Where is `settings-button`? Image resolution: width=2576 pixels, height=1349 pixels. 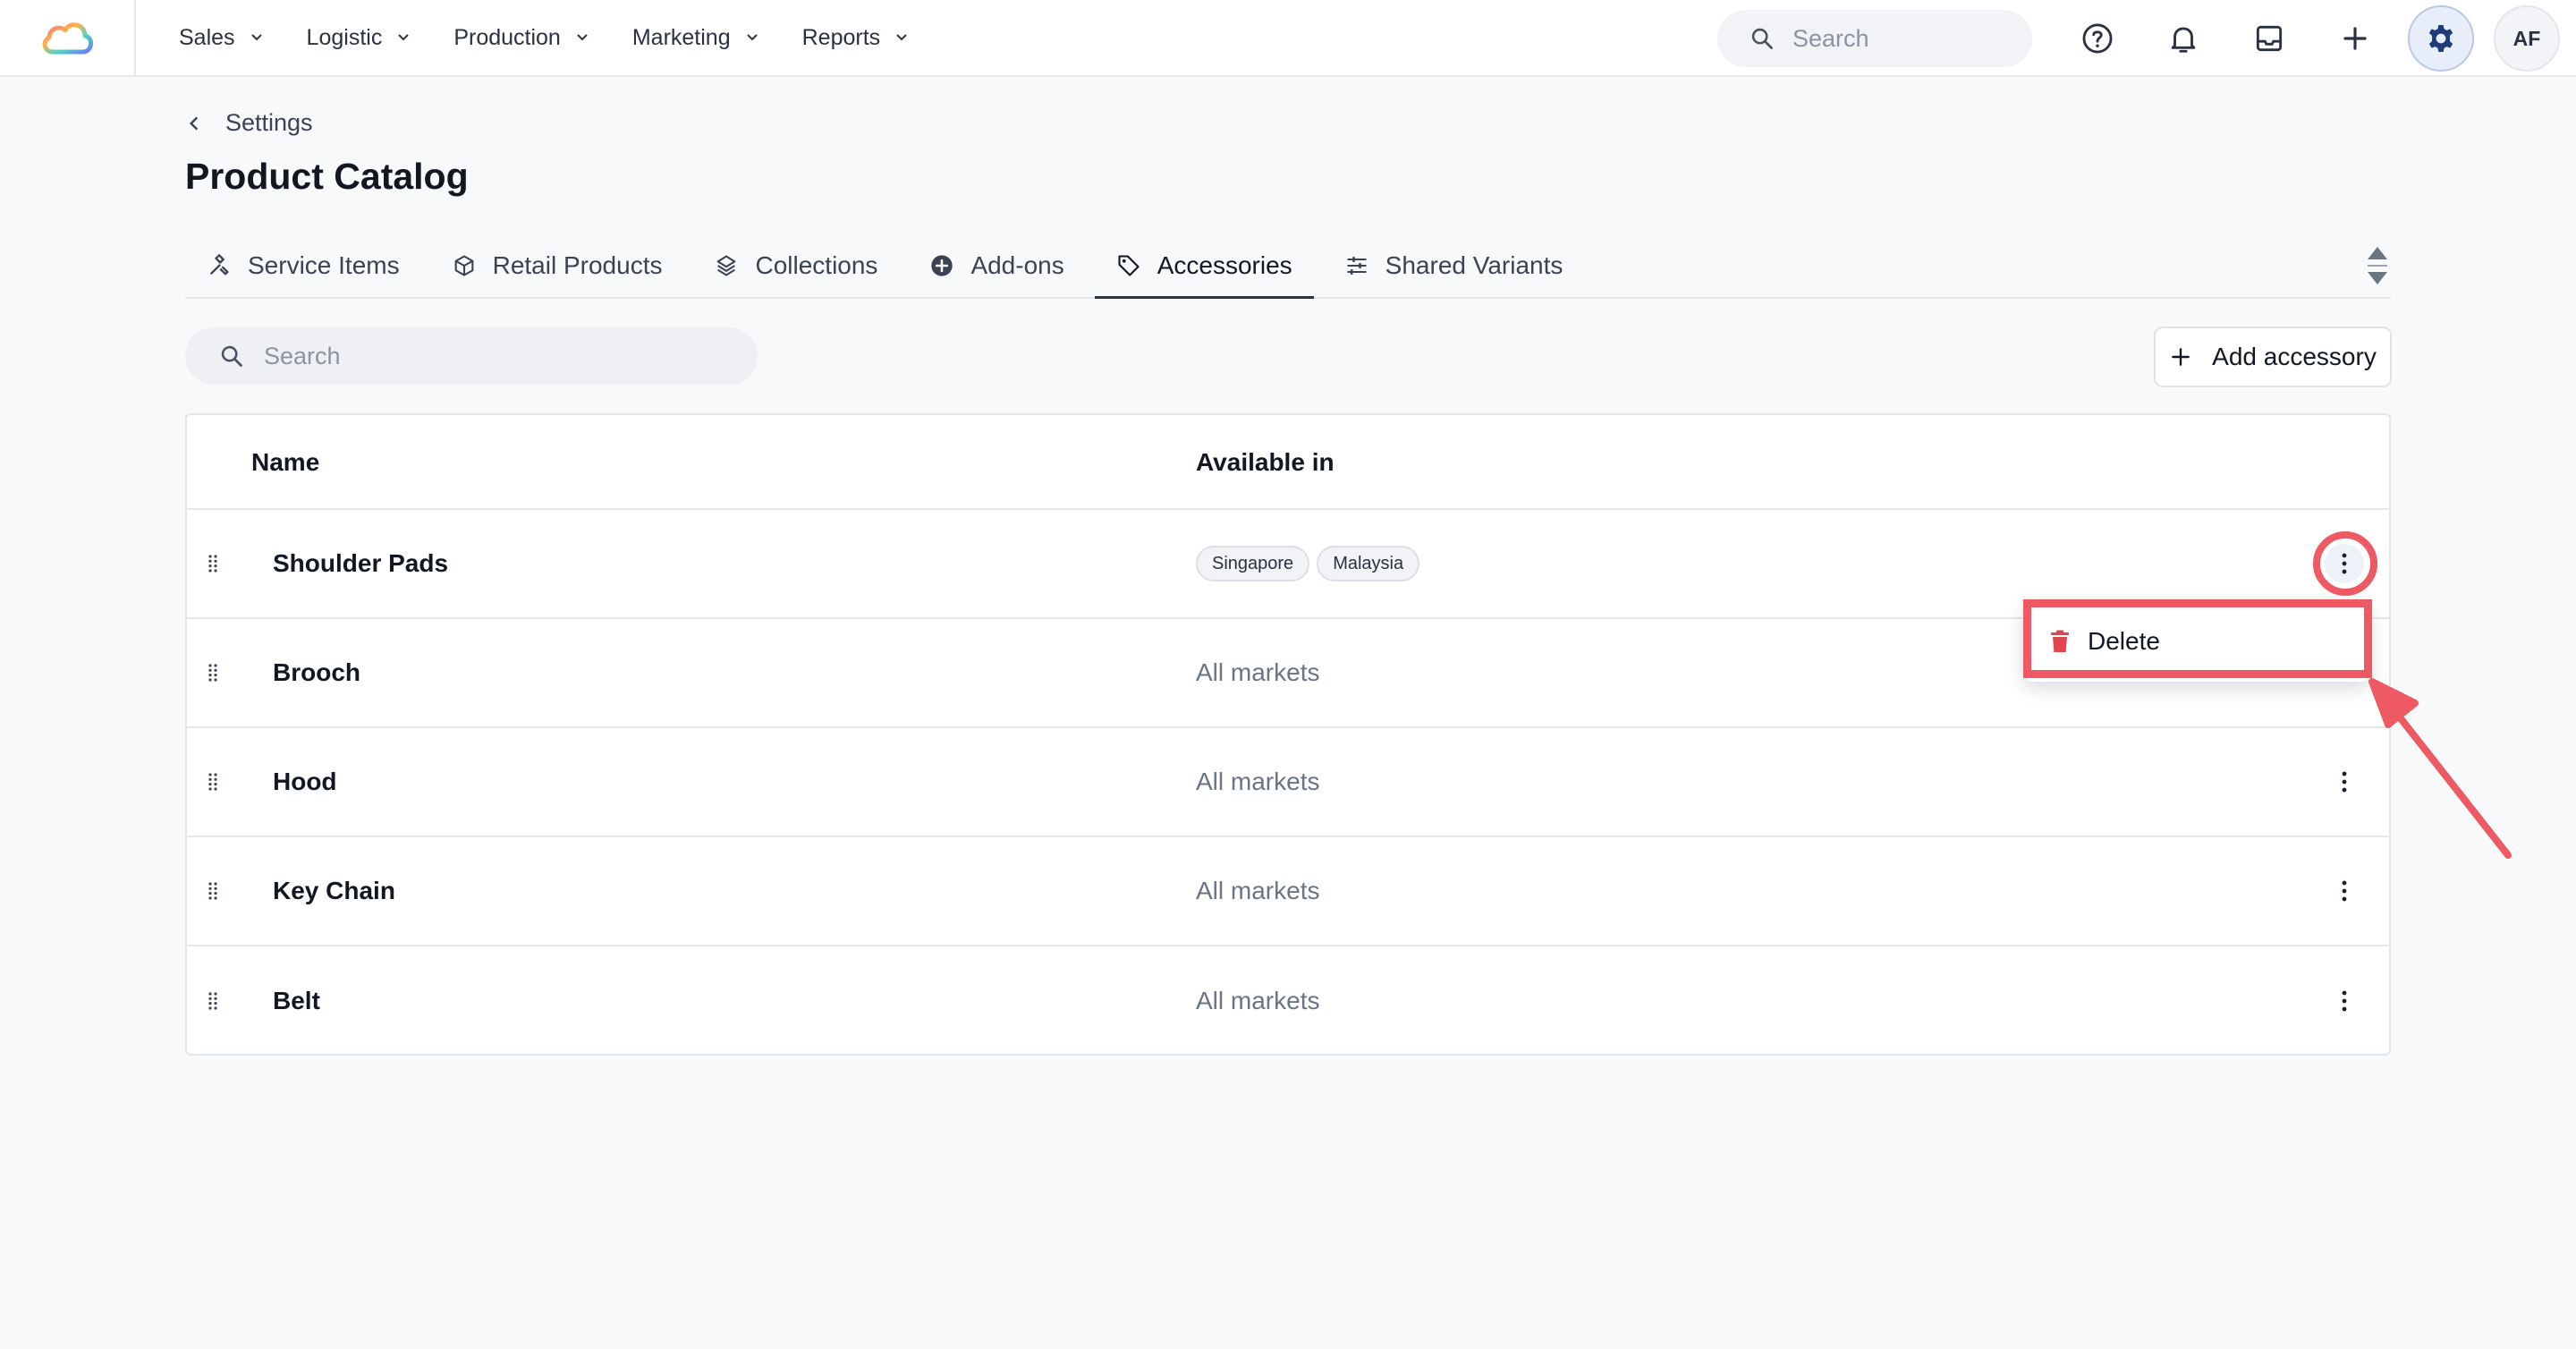
settings-button is located at coordinates (2441, 38).